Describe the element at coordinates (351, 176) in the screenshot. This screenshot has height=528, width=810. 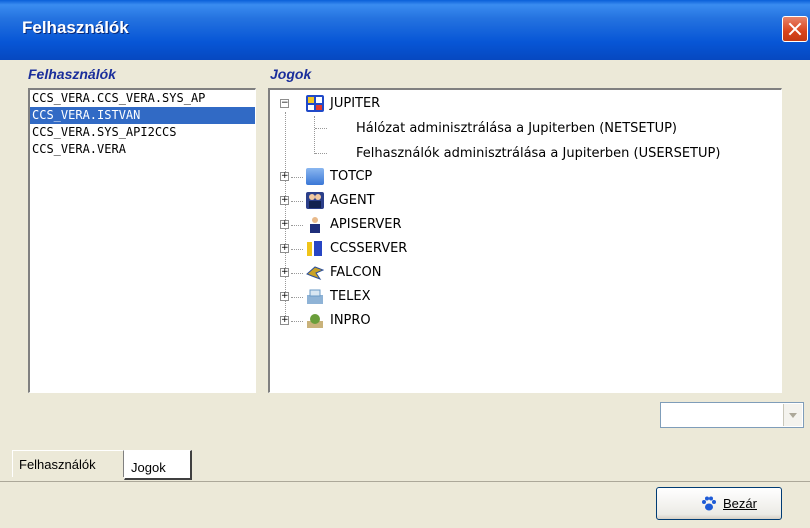
I see `tree-node-label: TOTCP` at that location.